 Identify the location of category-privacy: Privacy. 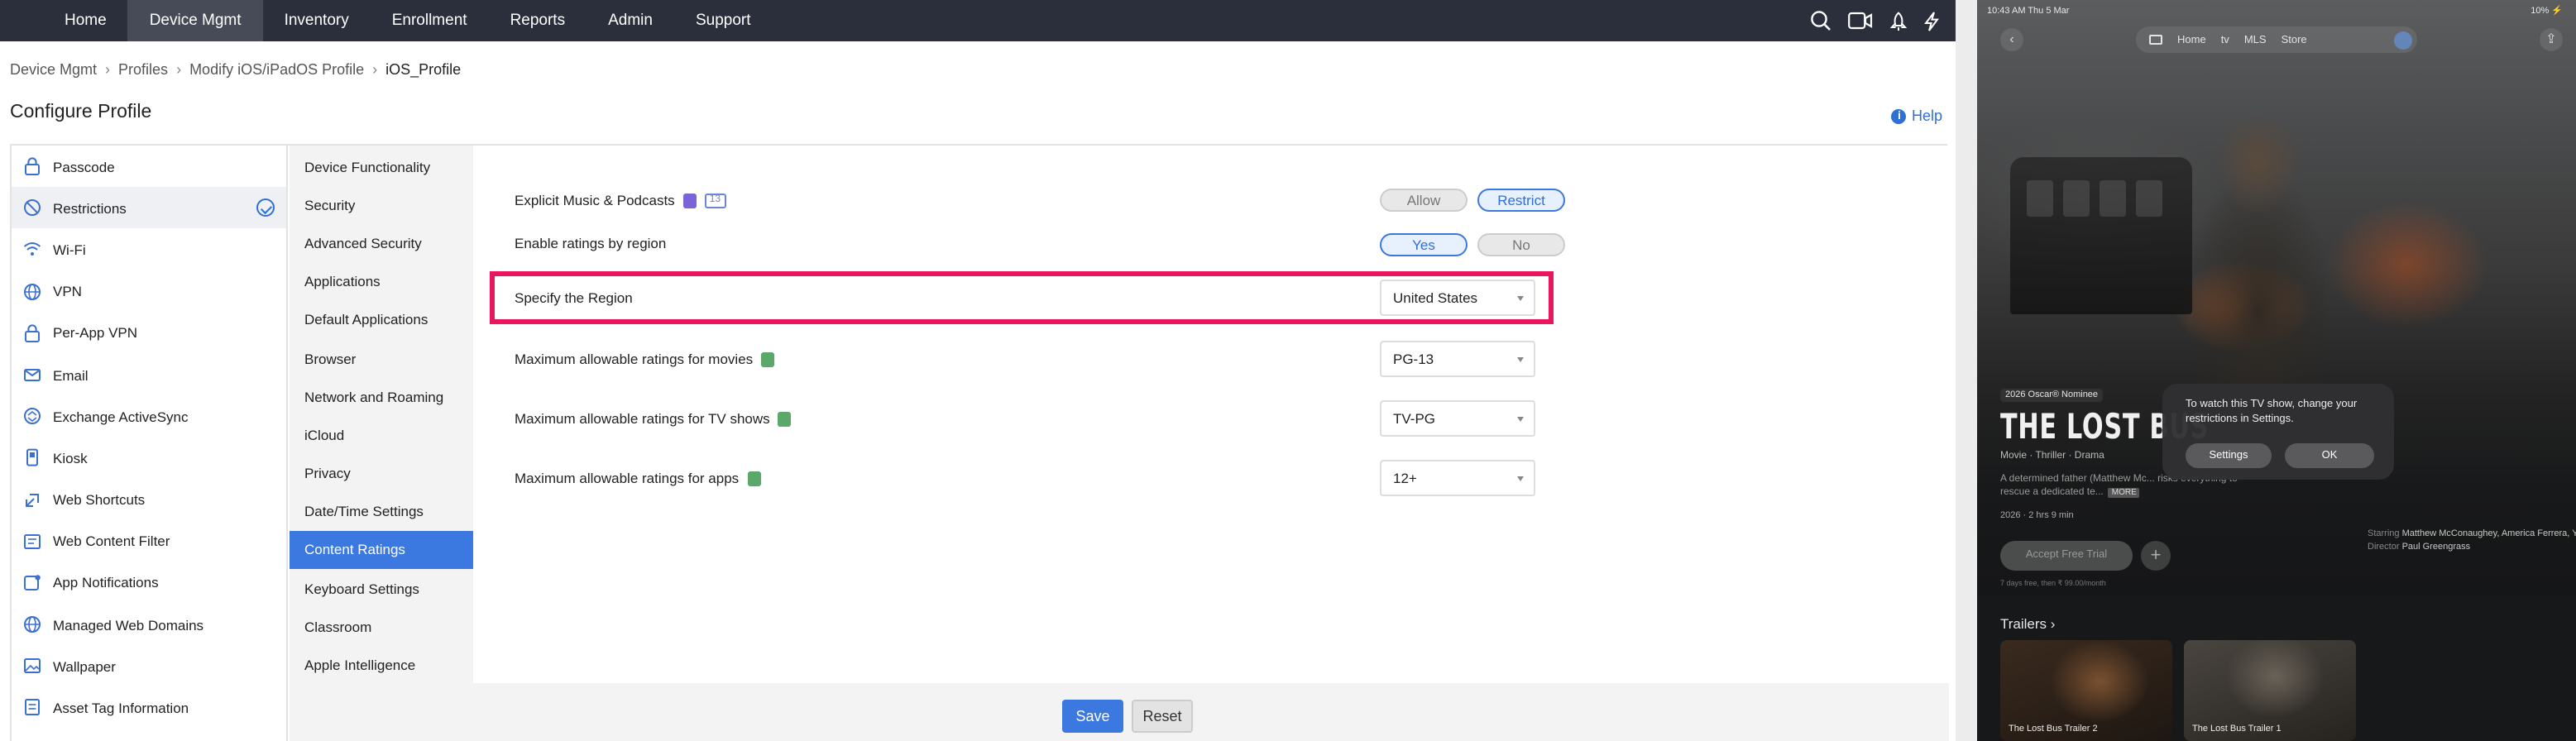
(382, 473).